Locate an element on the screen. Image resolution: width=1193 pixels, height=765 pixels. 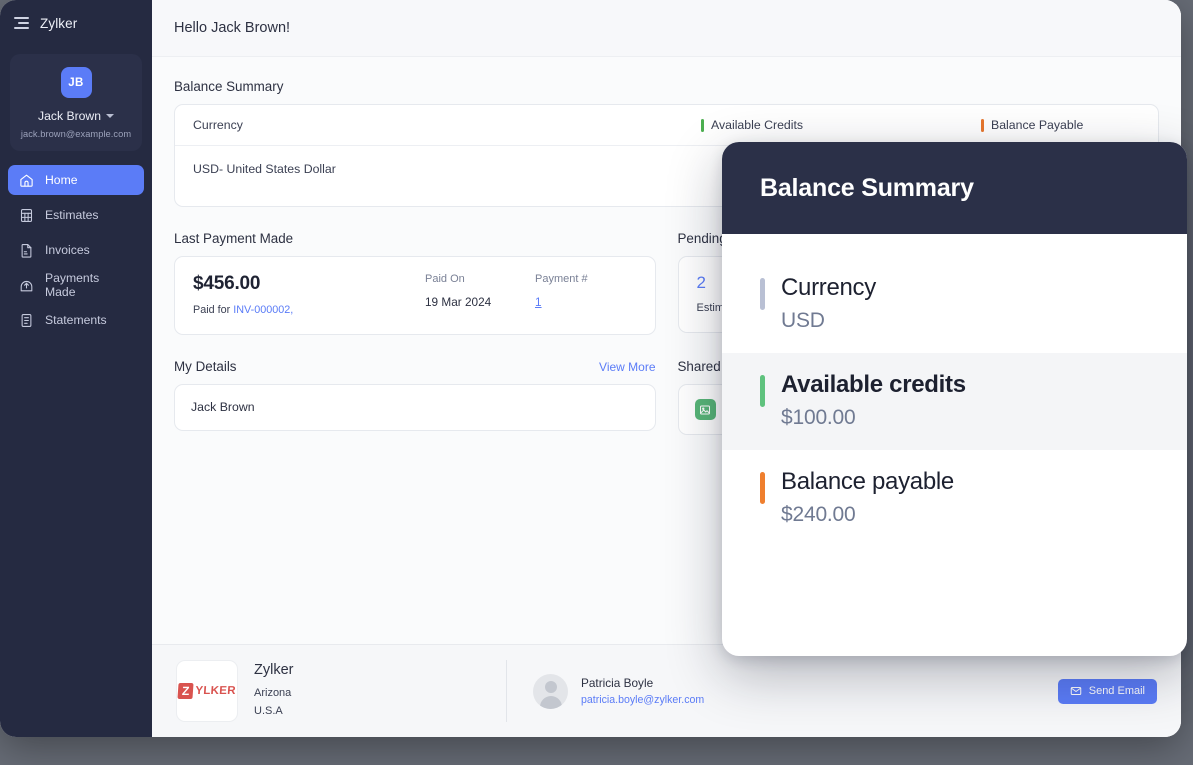
profile-card: JB Jack Brown jack.brown@example.com is located at coordinates (76, 102).